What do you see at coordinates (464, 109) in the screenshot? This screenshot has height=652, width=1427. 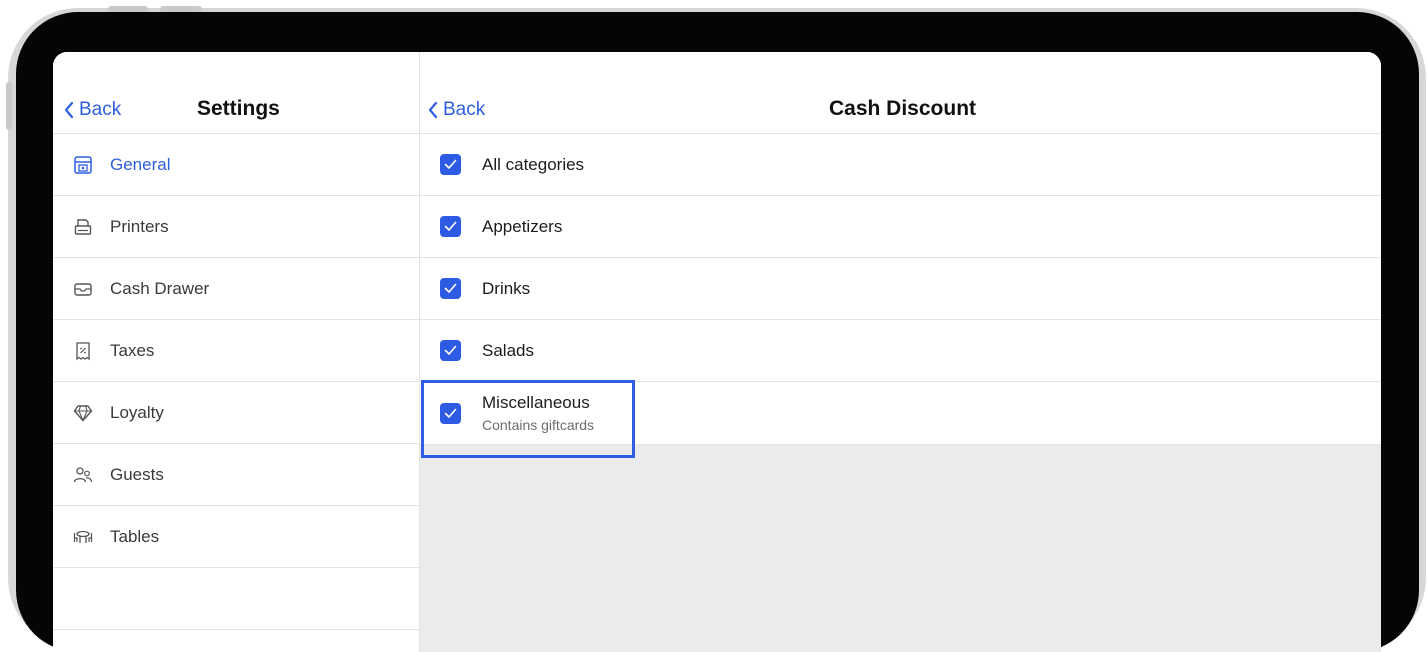 I see `cash-discount-back-label: Back` at bounding box center [464, 109].